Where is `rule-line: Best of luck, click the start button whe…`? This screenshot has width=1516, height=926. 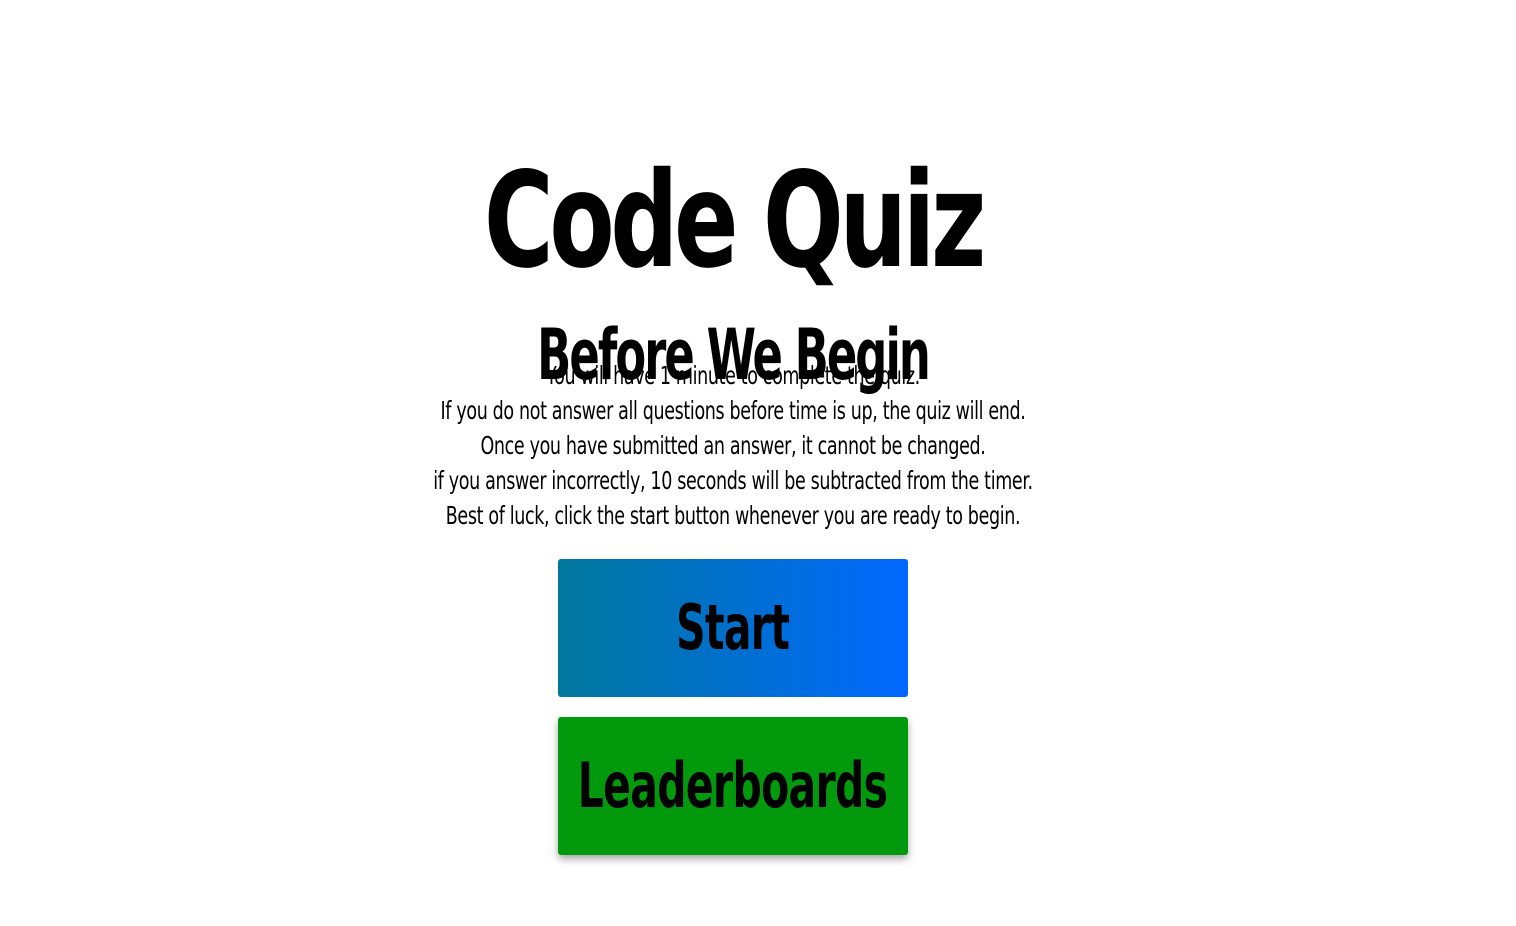
rule-line: Best of luck, click the start button whe… is located at coordinates (733, 515).